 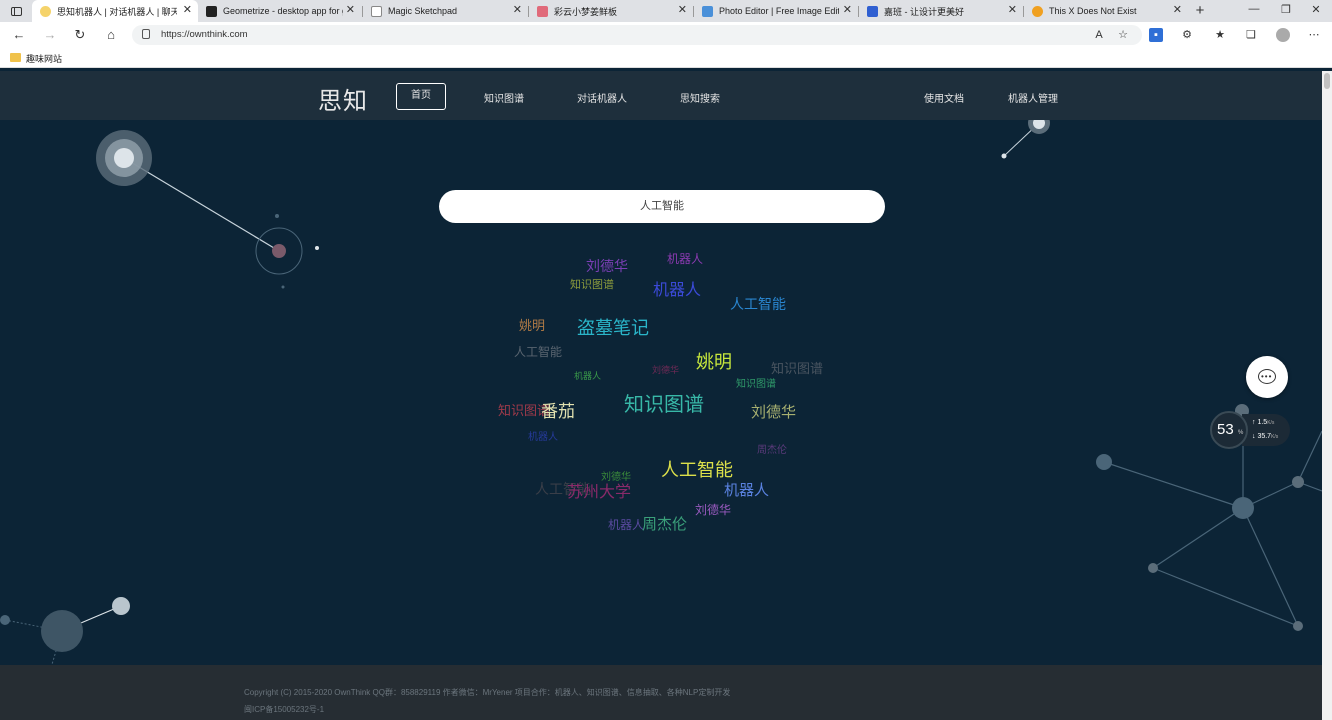 I want to click on tab-zhanban: 嘉班 - 让设计更美好 ✕, so click(x=941, y=11).